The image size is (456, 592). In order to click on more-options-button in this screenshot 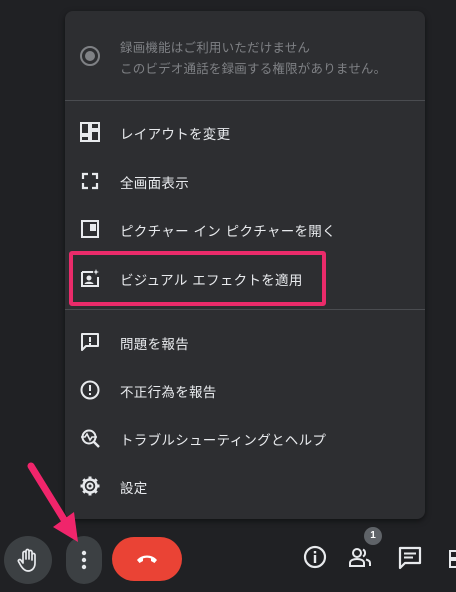, I will do `click(84, 560)`.